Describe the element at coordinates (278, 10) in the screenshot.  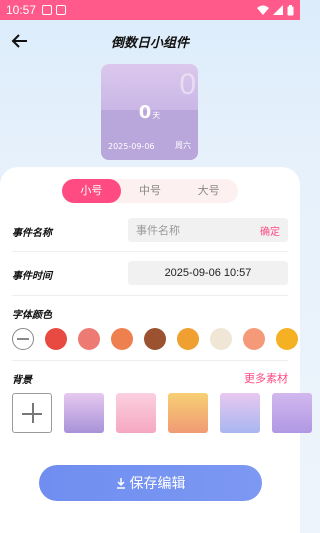
I see `signal-icon` at that location.